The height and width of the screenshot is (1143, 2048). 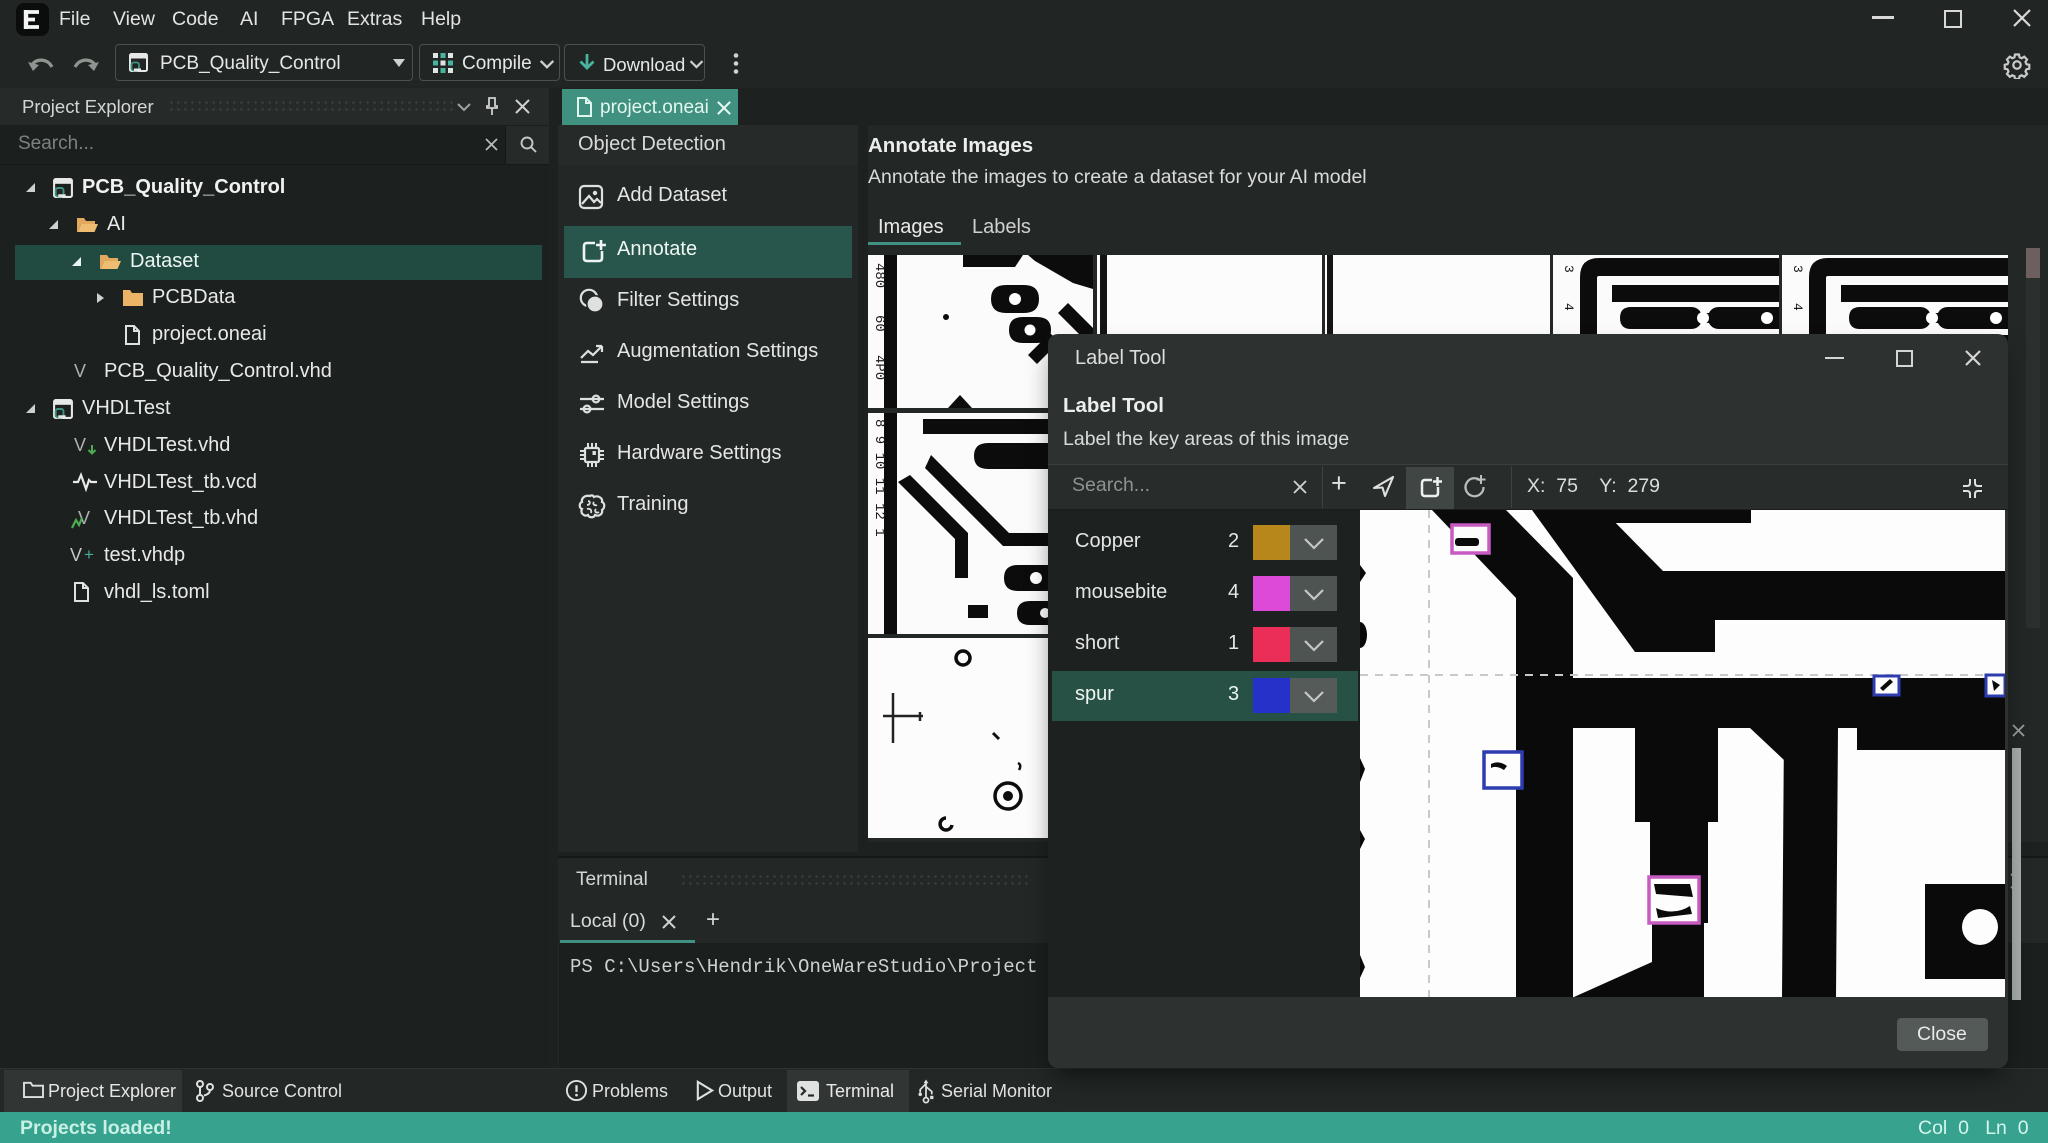 What do you see at coordinates (879, 323) in the screenshot?
I see `svg-text: 60` at bounding box center [879, 323].